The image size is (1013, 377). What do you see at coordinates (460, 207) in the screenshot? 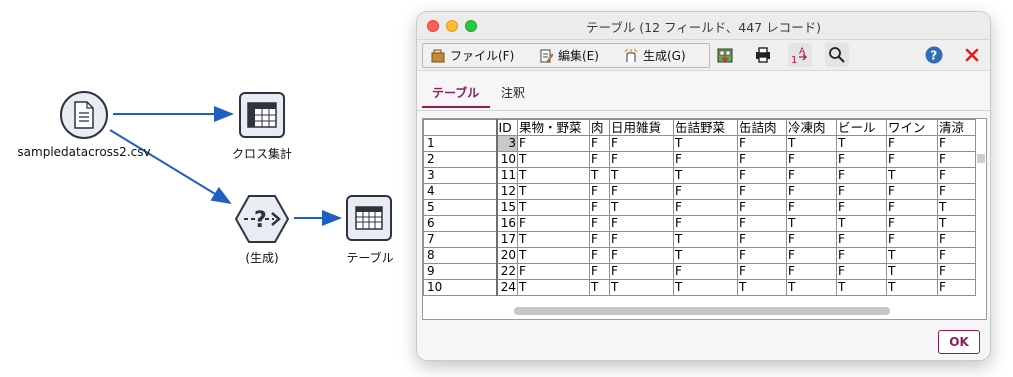
I see `row-number: 5` at bounding box center [460, 207].